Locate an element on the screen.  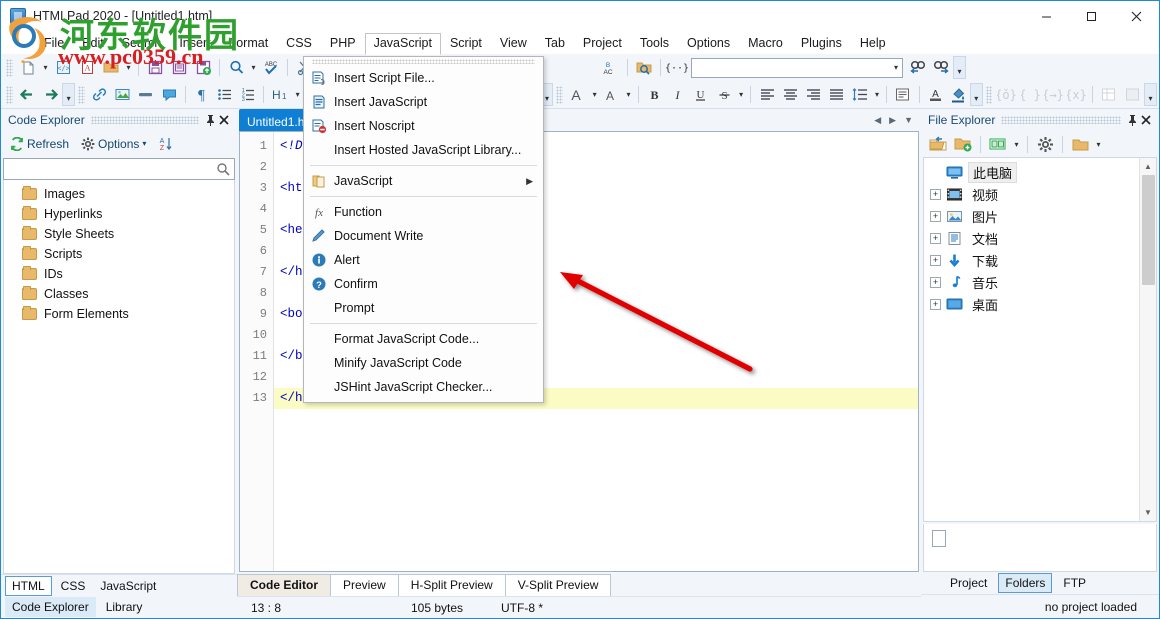
folder-filter-icon is located at coordinates (1080, 144).